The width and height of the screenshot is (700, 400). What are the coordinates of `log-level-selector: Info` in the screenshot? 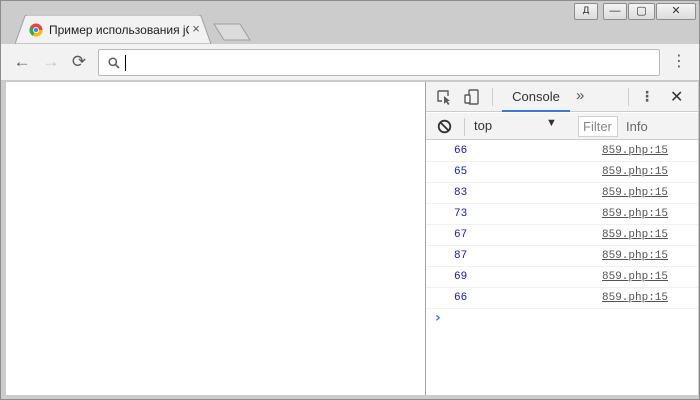 It's located at (637, 126).